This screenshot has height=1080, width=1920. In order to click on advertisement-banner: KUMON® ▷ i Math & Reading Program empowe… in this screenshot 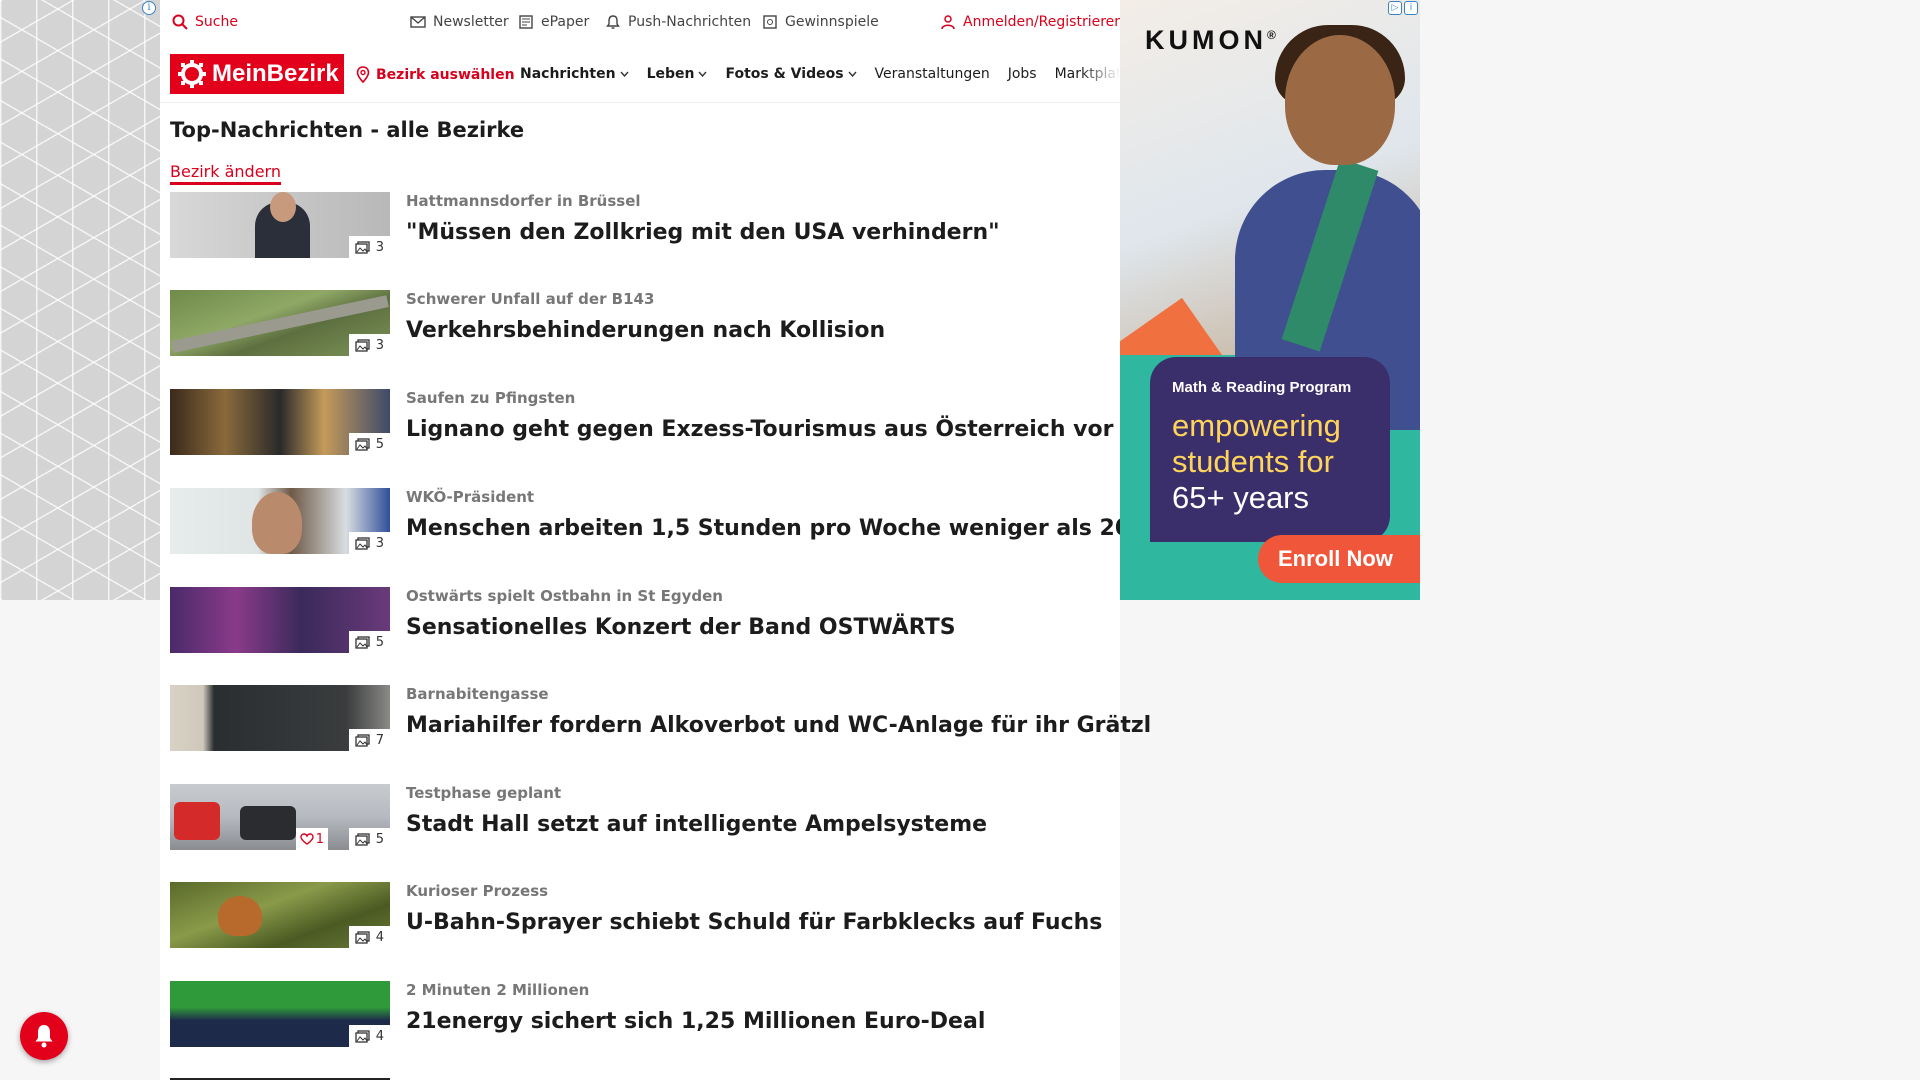, I will do `click(1270, 300)`.